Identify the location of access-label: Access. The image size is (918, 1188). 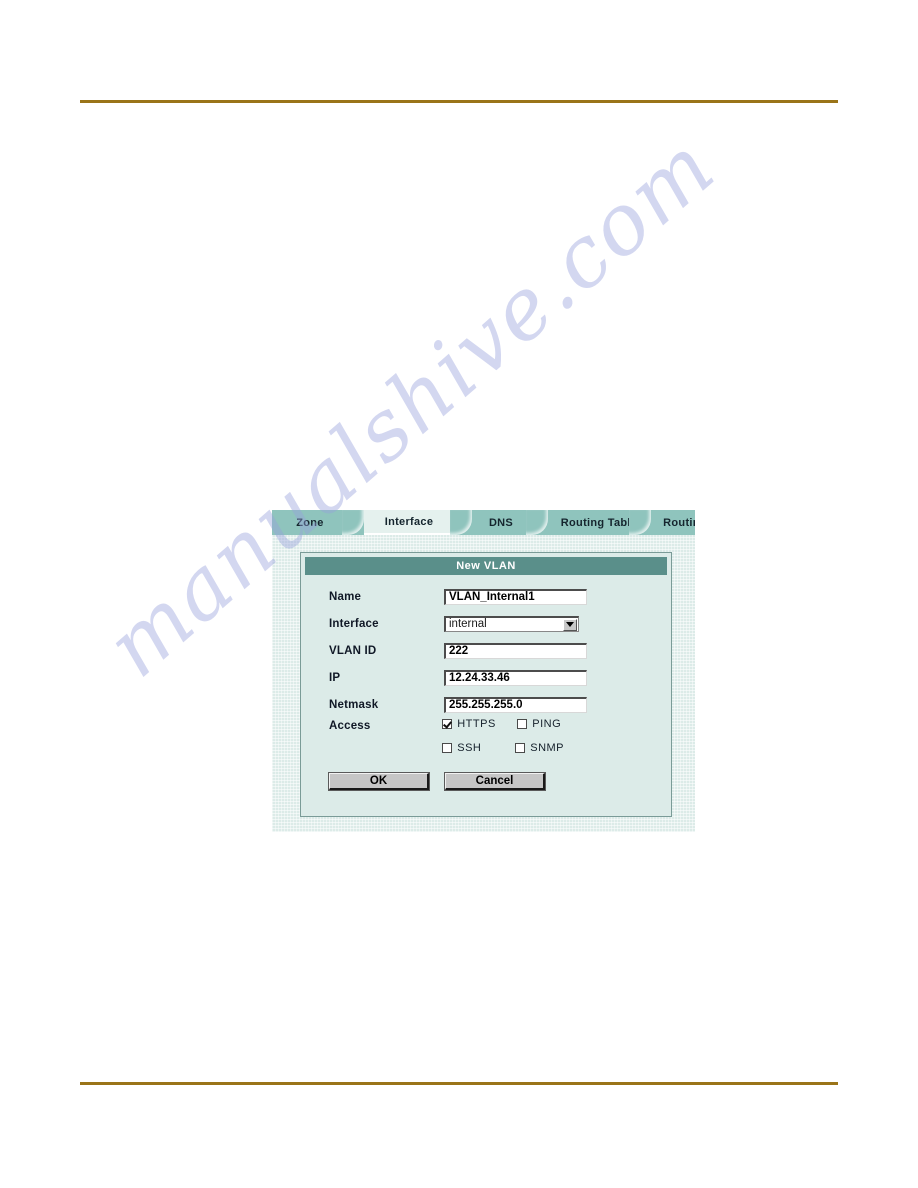
(350, 726).